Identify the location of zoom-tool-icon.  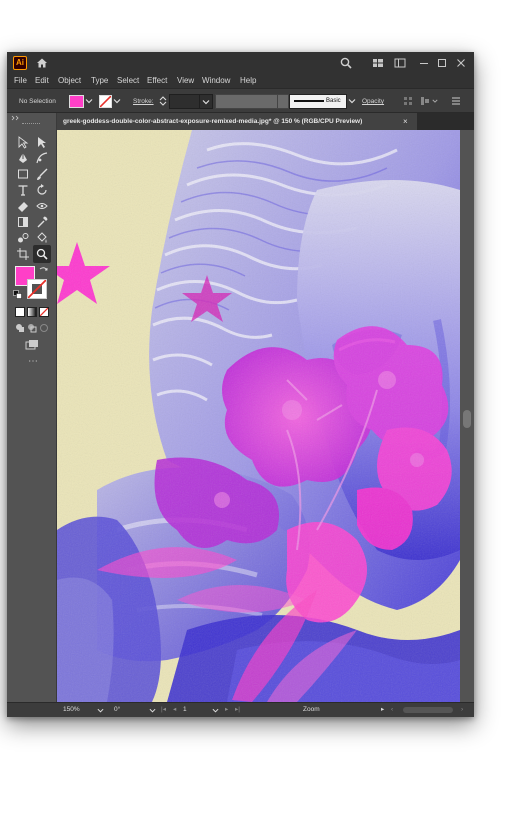
(42, 254).